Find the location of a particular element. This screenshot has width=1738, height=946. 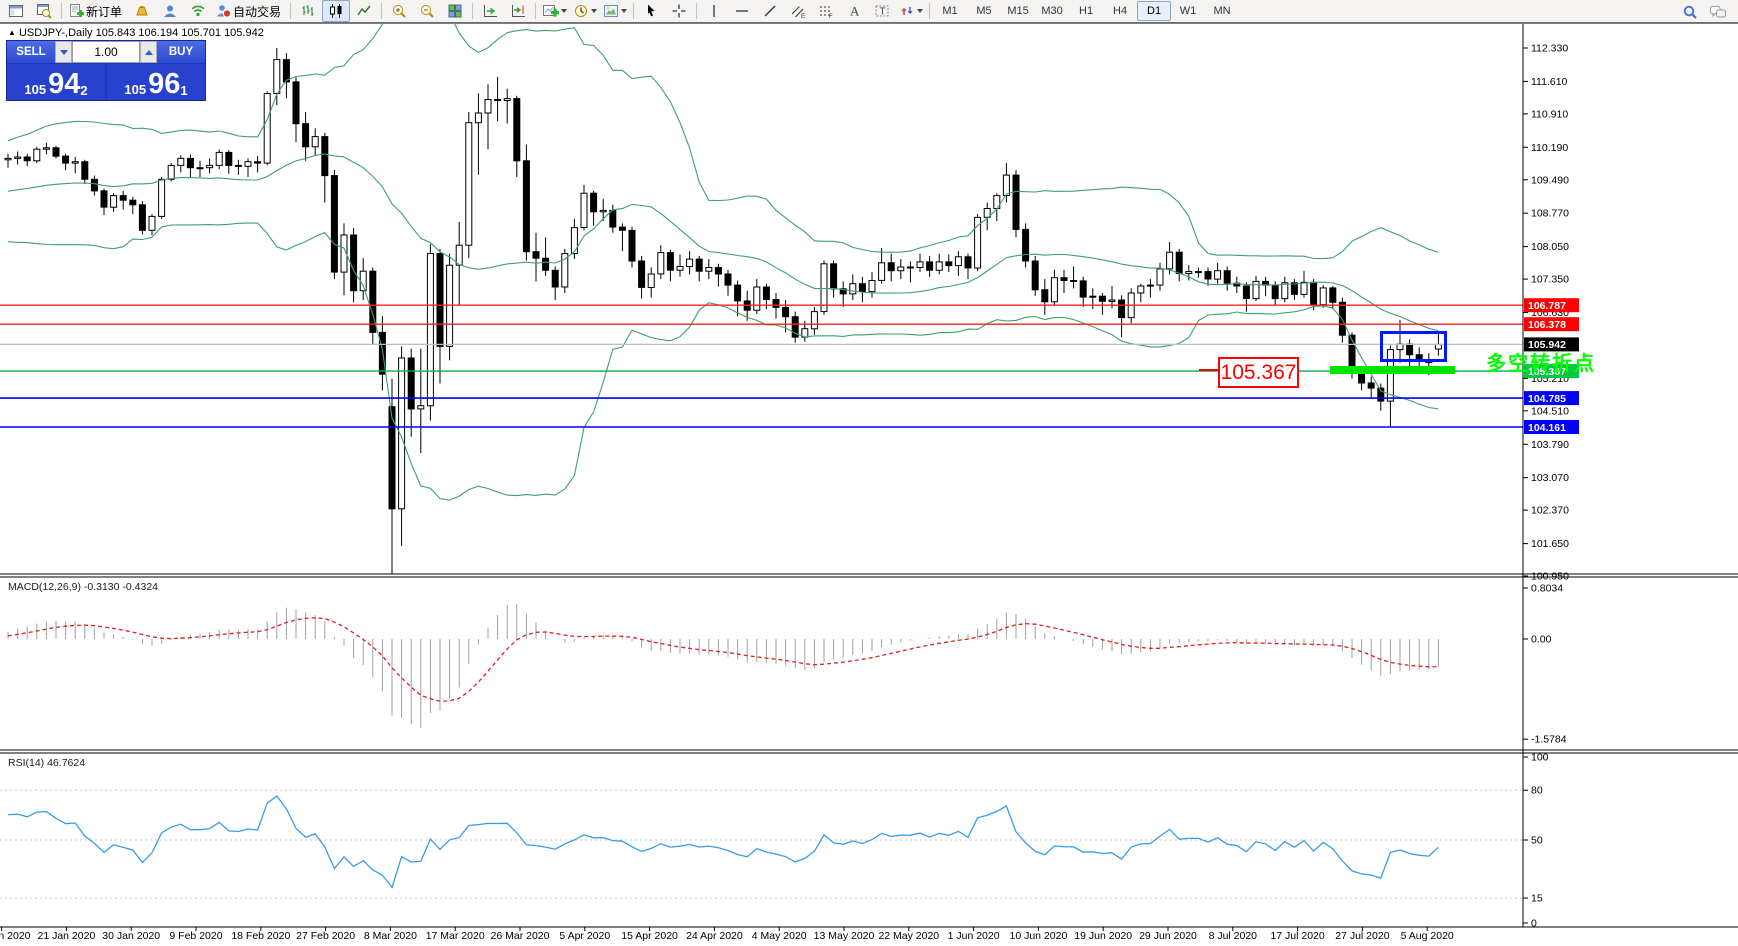

buy-price-display: 105 96 1 is located at coordinates (156, 82).